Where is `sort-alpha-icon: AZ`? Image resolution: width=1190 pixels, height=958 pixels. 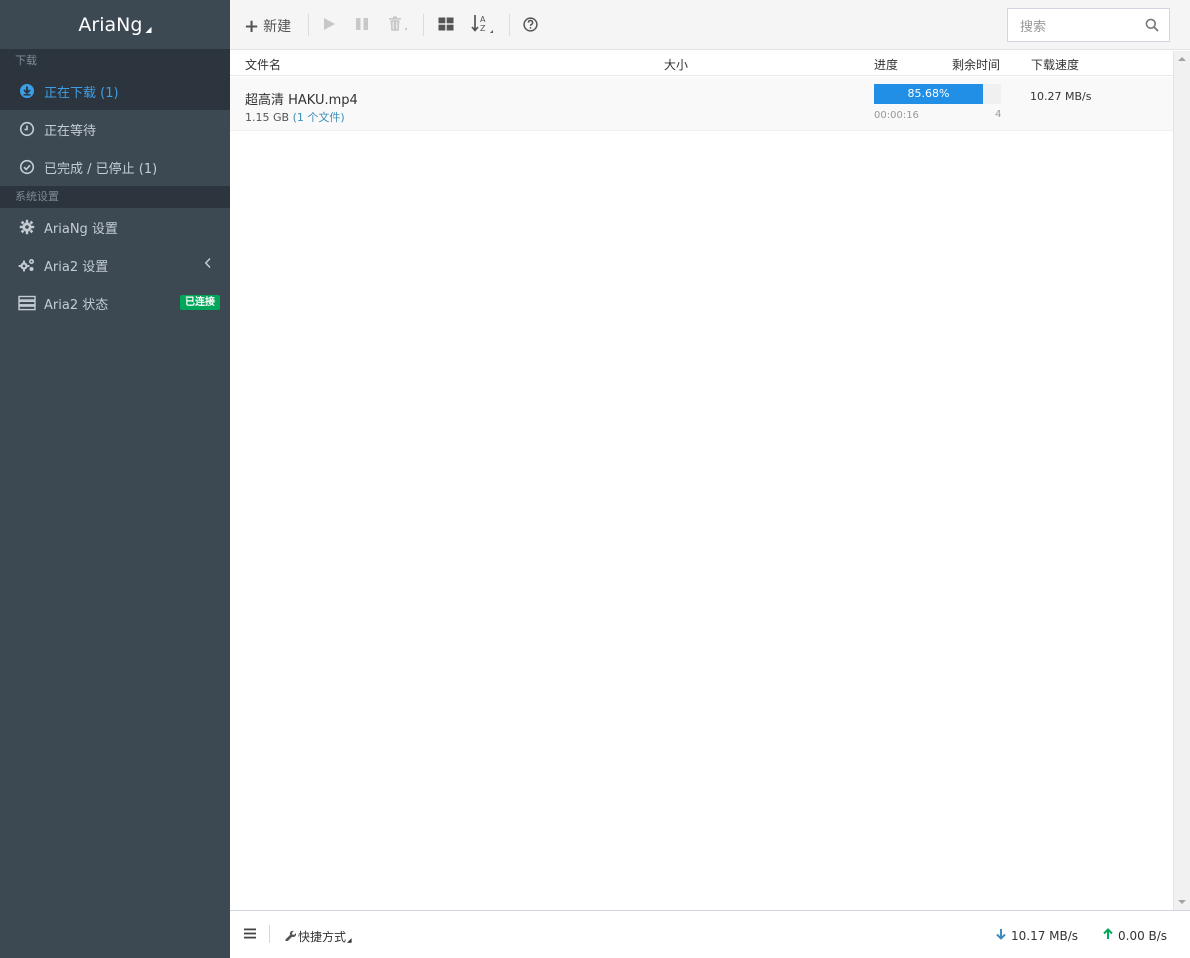
sort-alpha-icon: AZ is located at coordinates (483, 26).